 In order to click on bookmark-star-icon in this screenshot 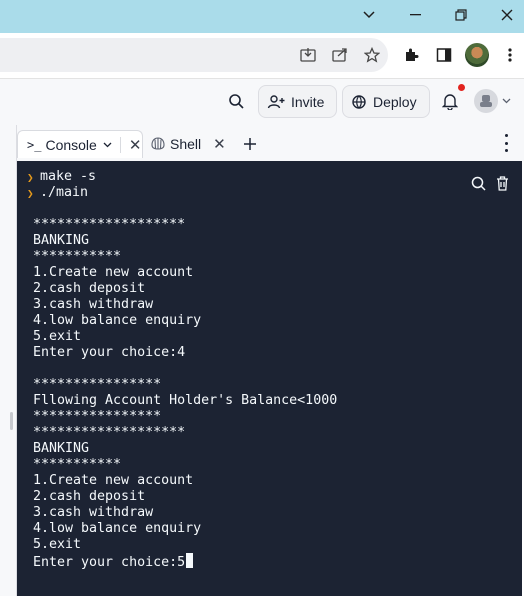, I will do `click(372, 55)`.